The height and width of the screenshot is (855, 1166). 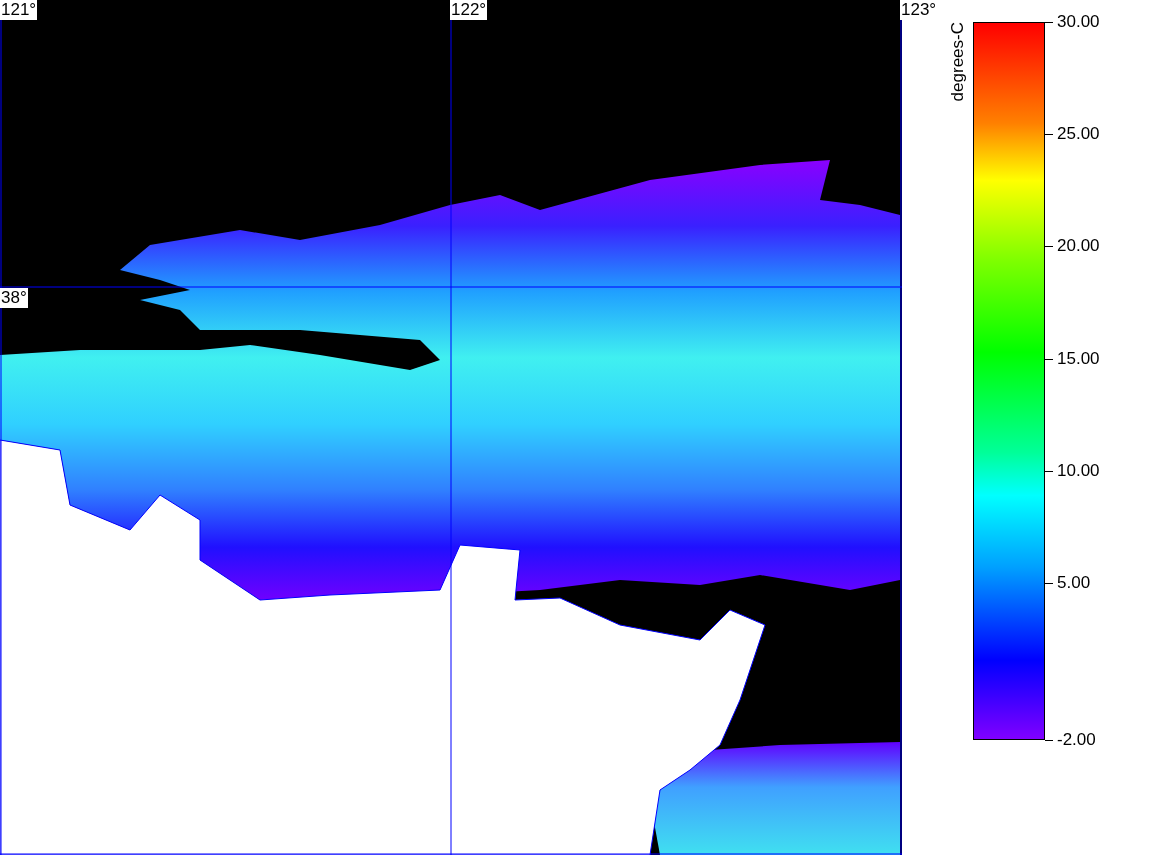 I want to click on colorbar-tick-label: 20.00, so click(x=1078, y=246).